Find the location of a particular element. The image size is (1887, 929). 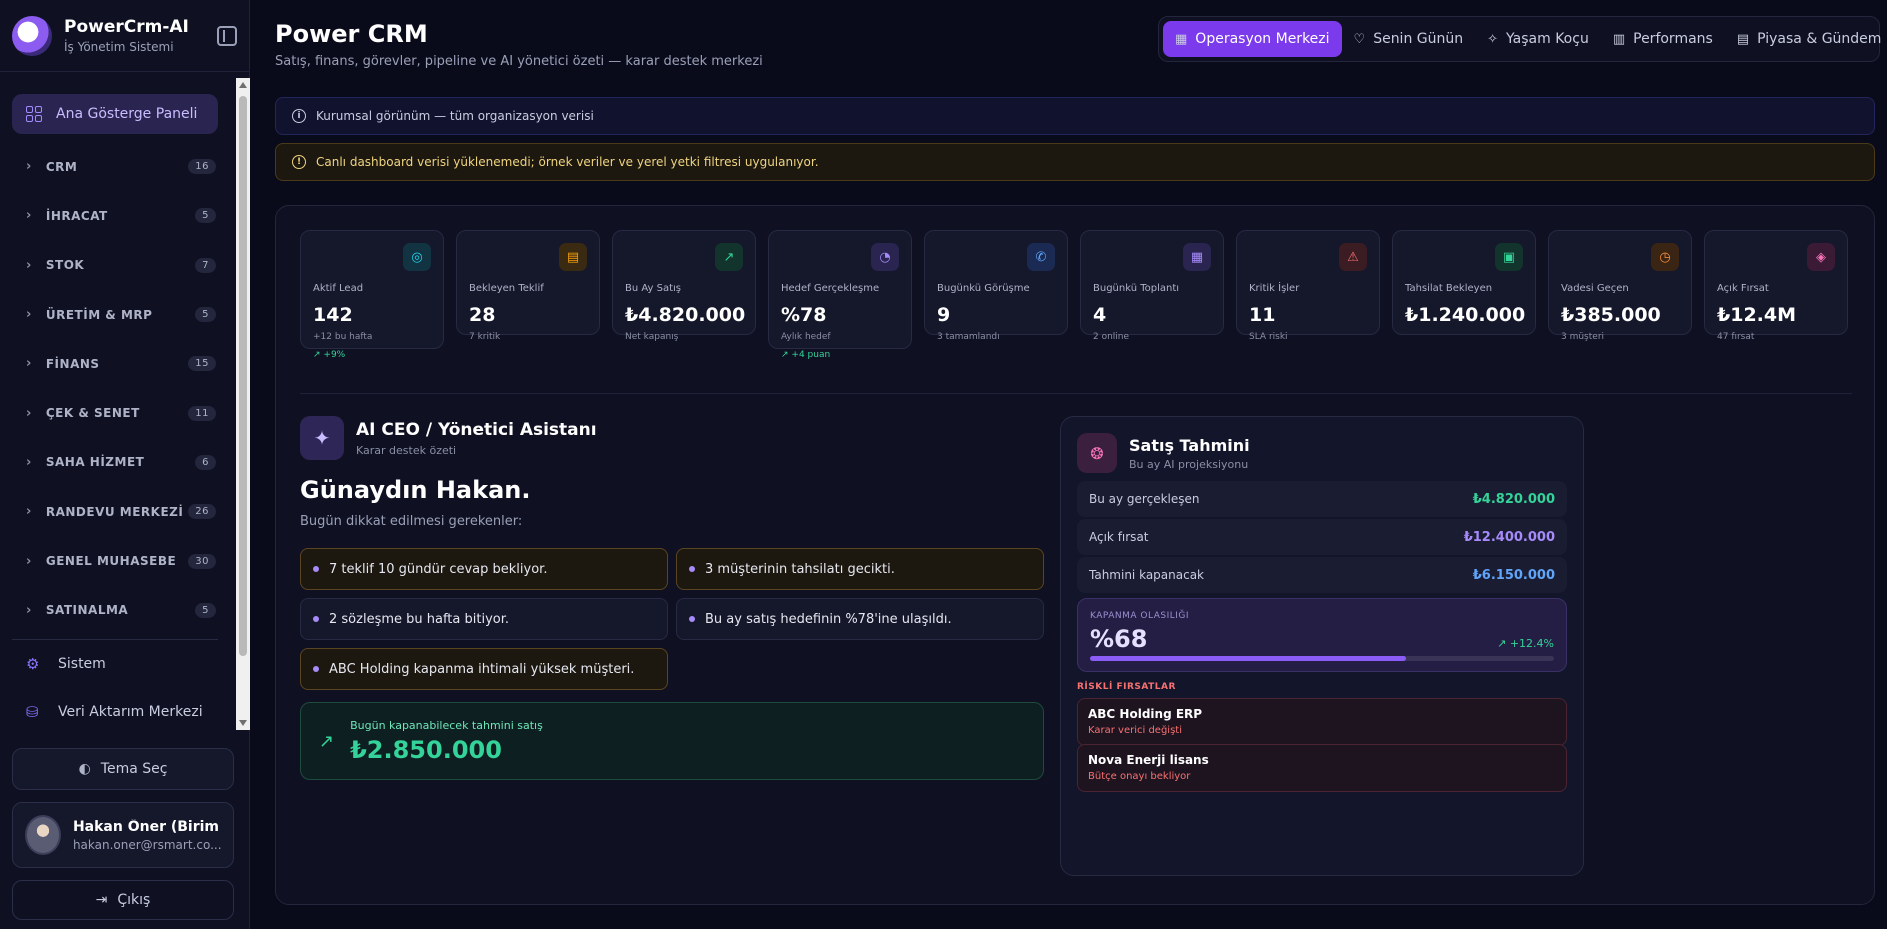

tab-label: Performans is located at coordinates (1673, 39).